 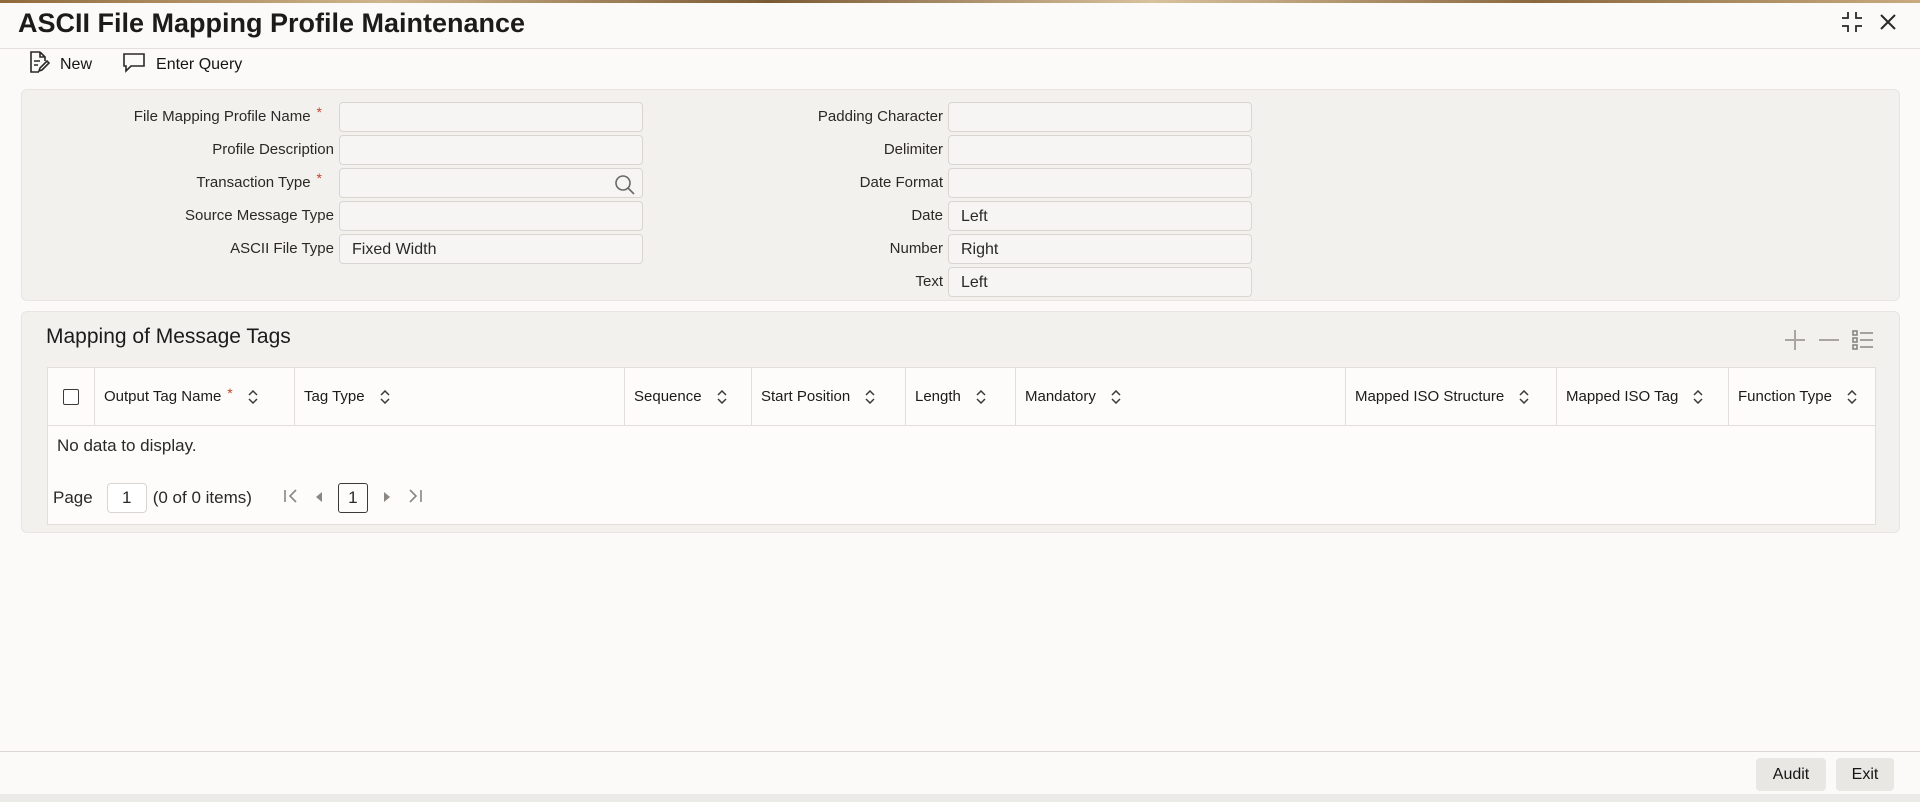 I want to click on footer-bar: Audit Exit, so click(x=960, y=773).